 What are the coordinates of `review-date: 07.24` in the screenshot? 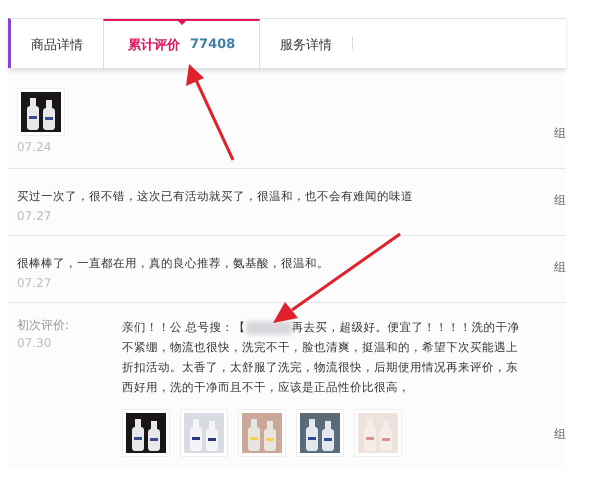 It's located at (34, 147).